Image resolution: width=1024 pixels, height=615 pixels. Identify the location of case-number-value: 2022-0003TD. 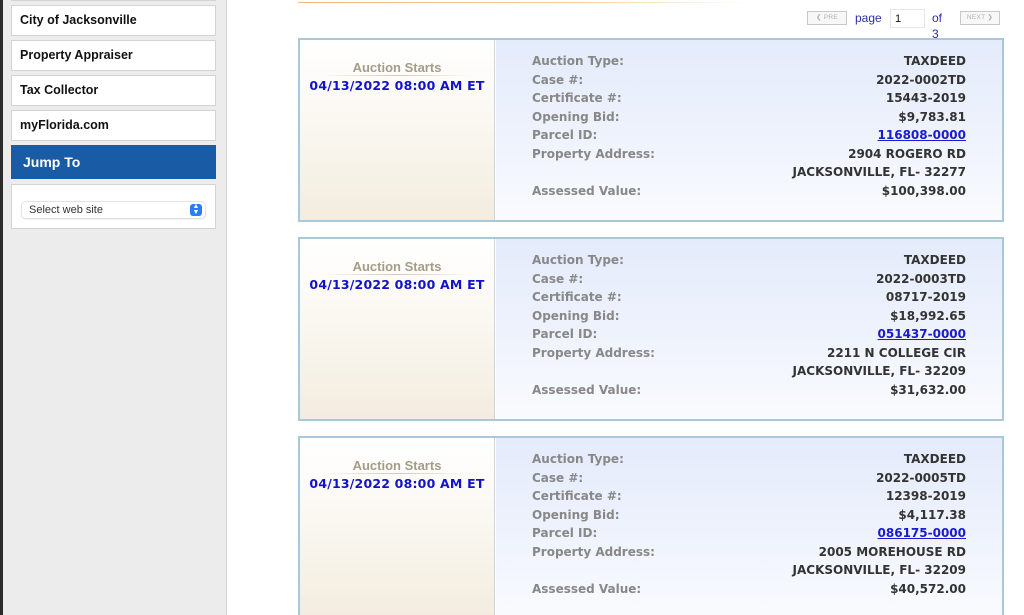
(921, 278).